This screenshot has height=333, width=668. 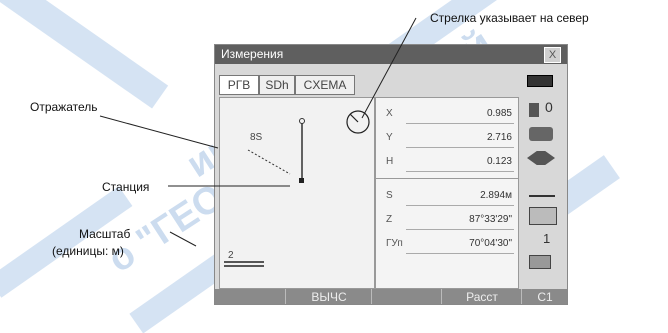 I want to click on north-leader, so click(x=389, y=68).